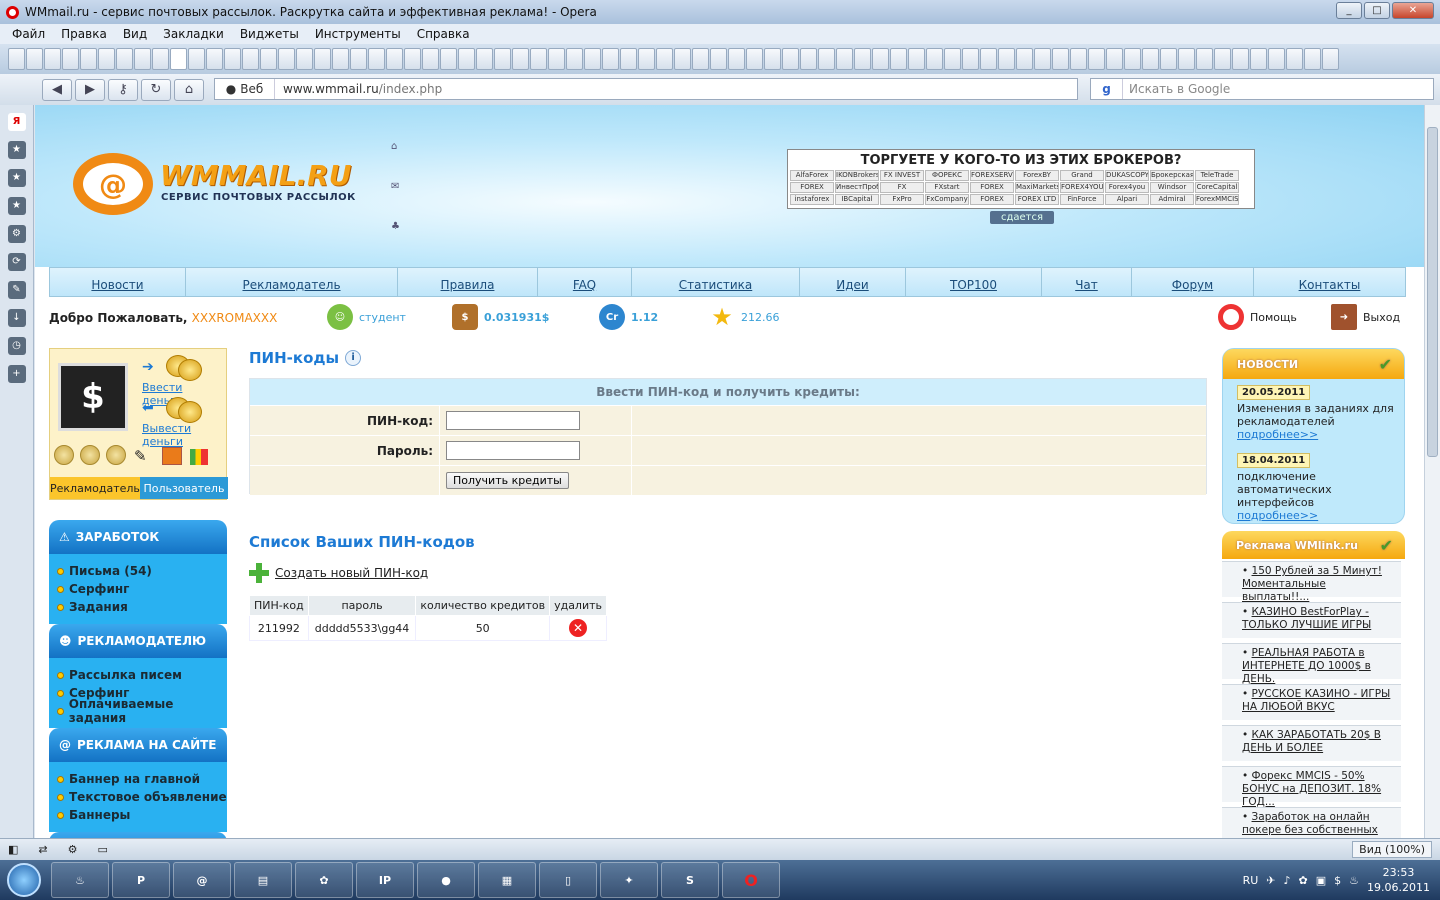 This screenshot has height=900, width=1440. Describe the element at coordinates (1127, 199) in the screenshot. I see `broker-logo: Alpari` at that location.